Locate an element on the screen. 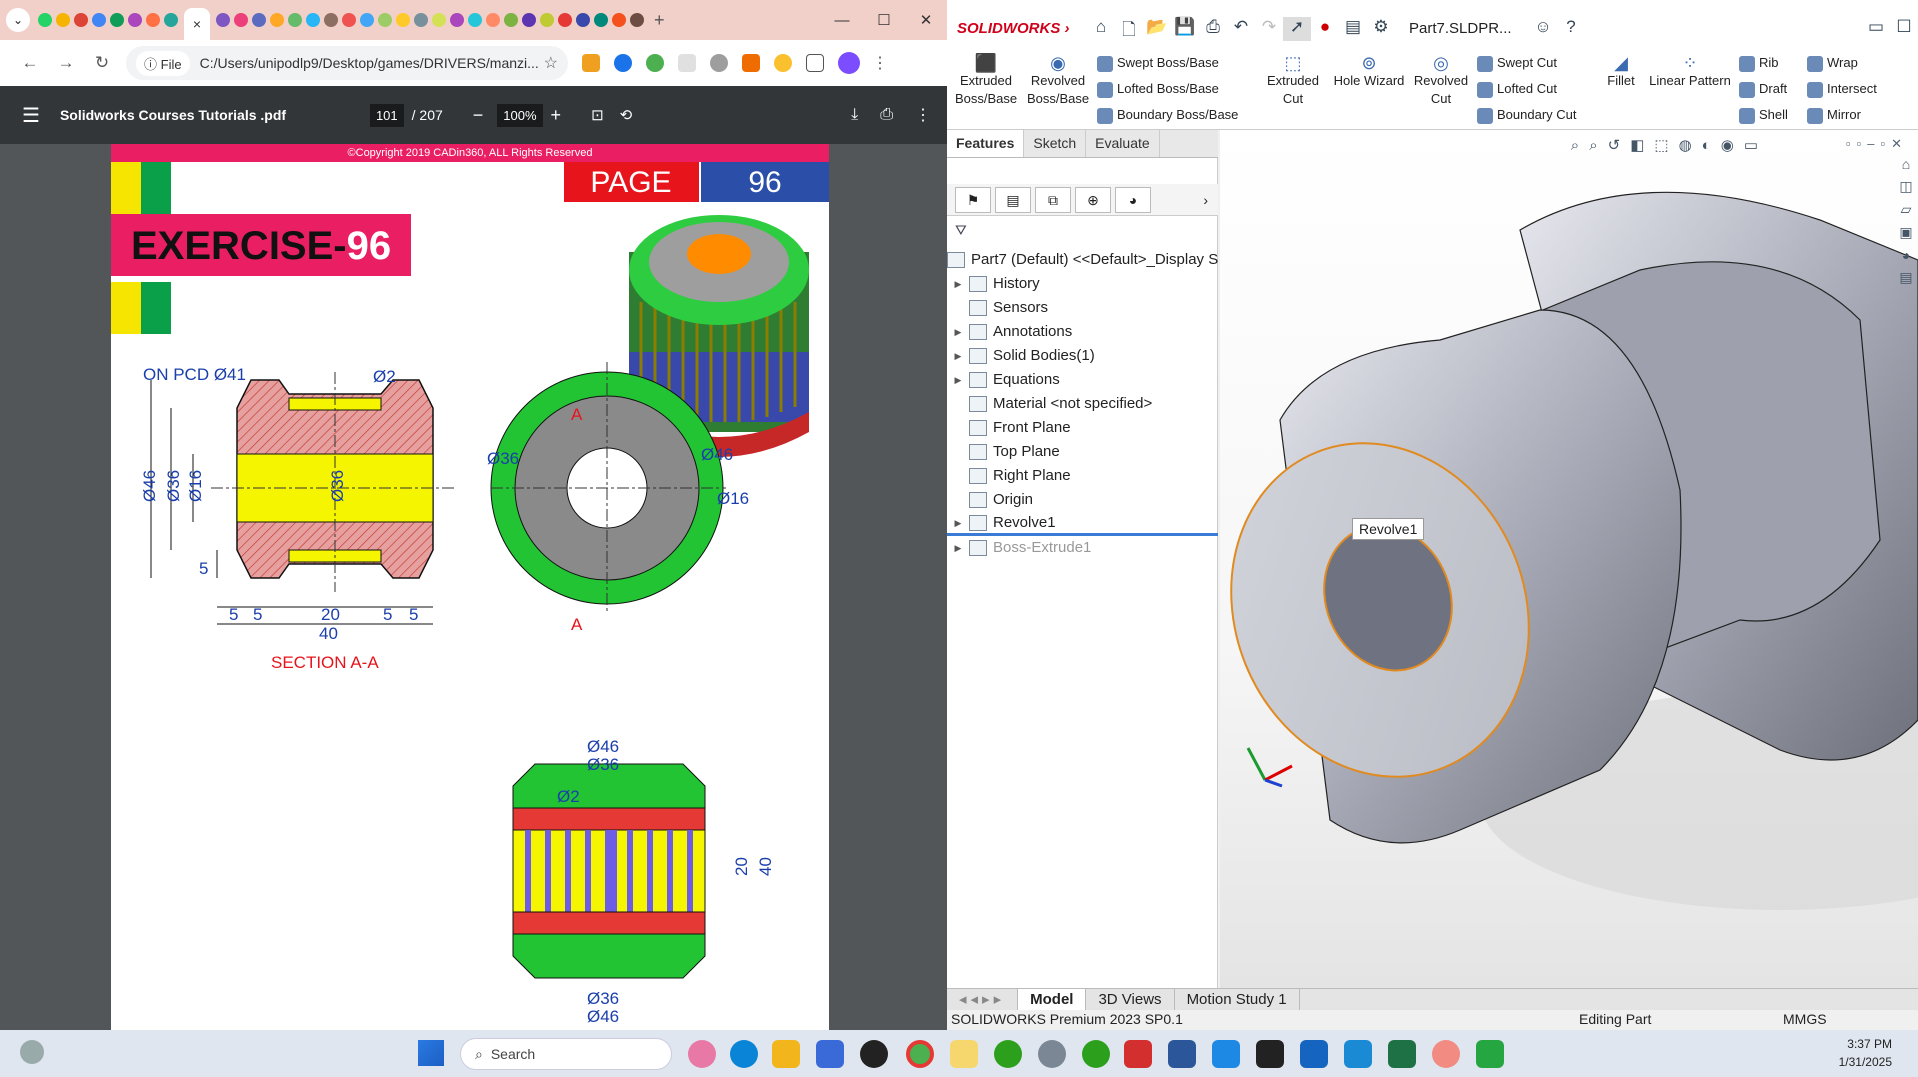  shell-button: Shell is located at coordinates (1763, 115).